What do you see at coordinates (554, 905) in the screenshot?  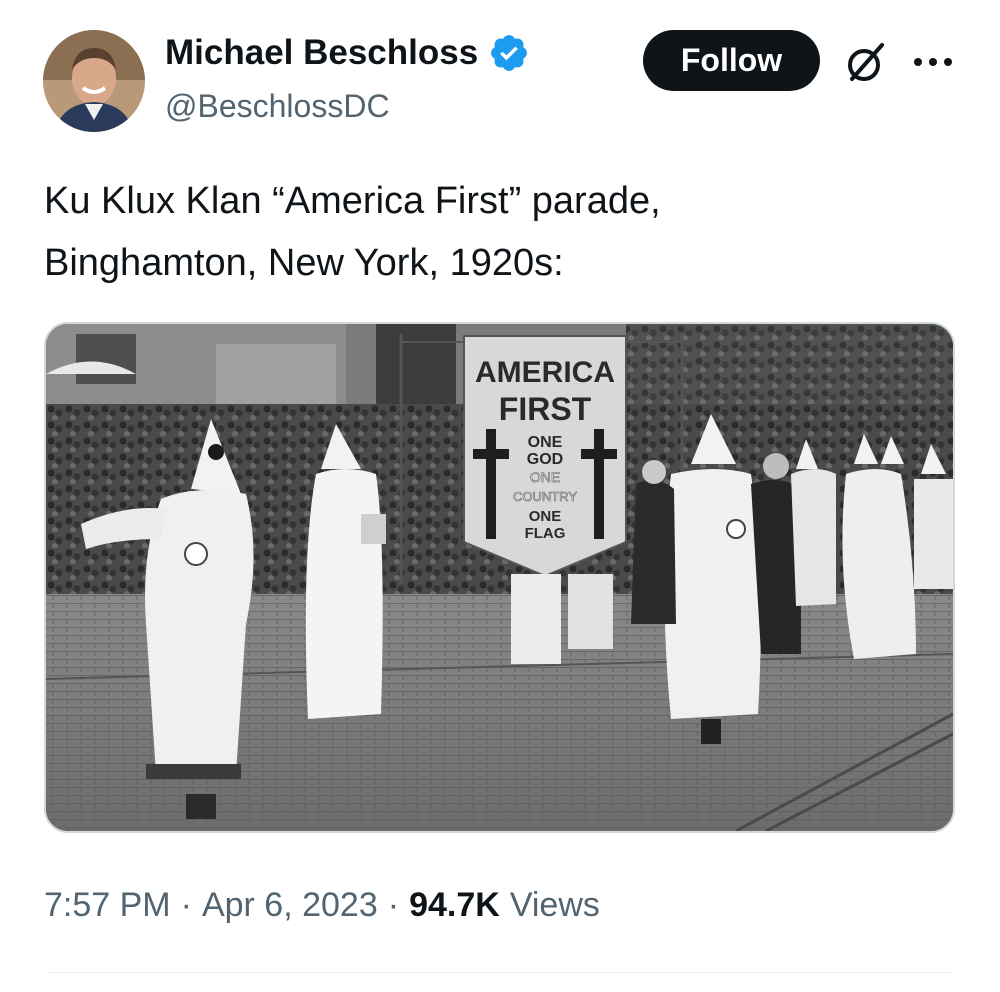 I see `views-label: Views` at bounding box center [554, 905].